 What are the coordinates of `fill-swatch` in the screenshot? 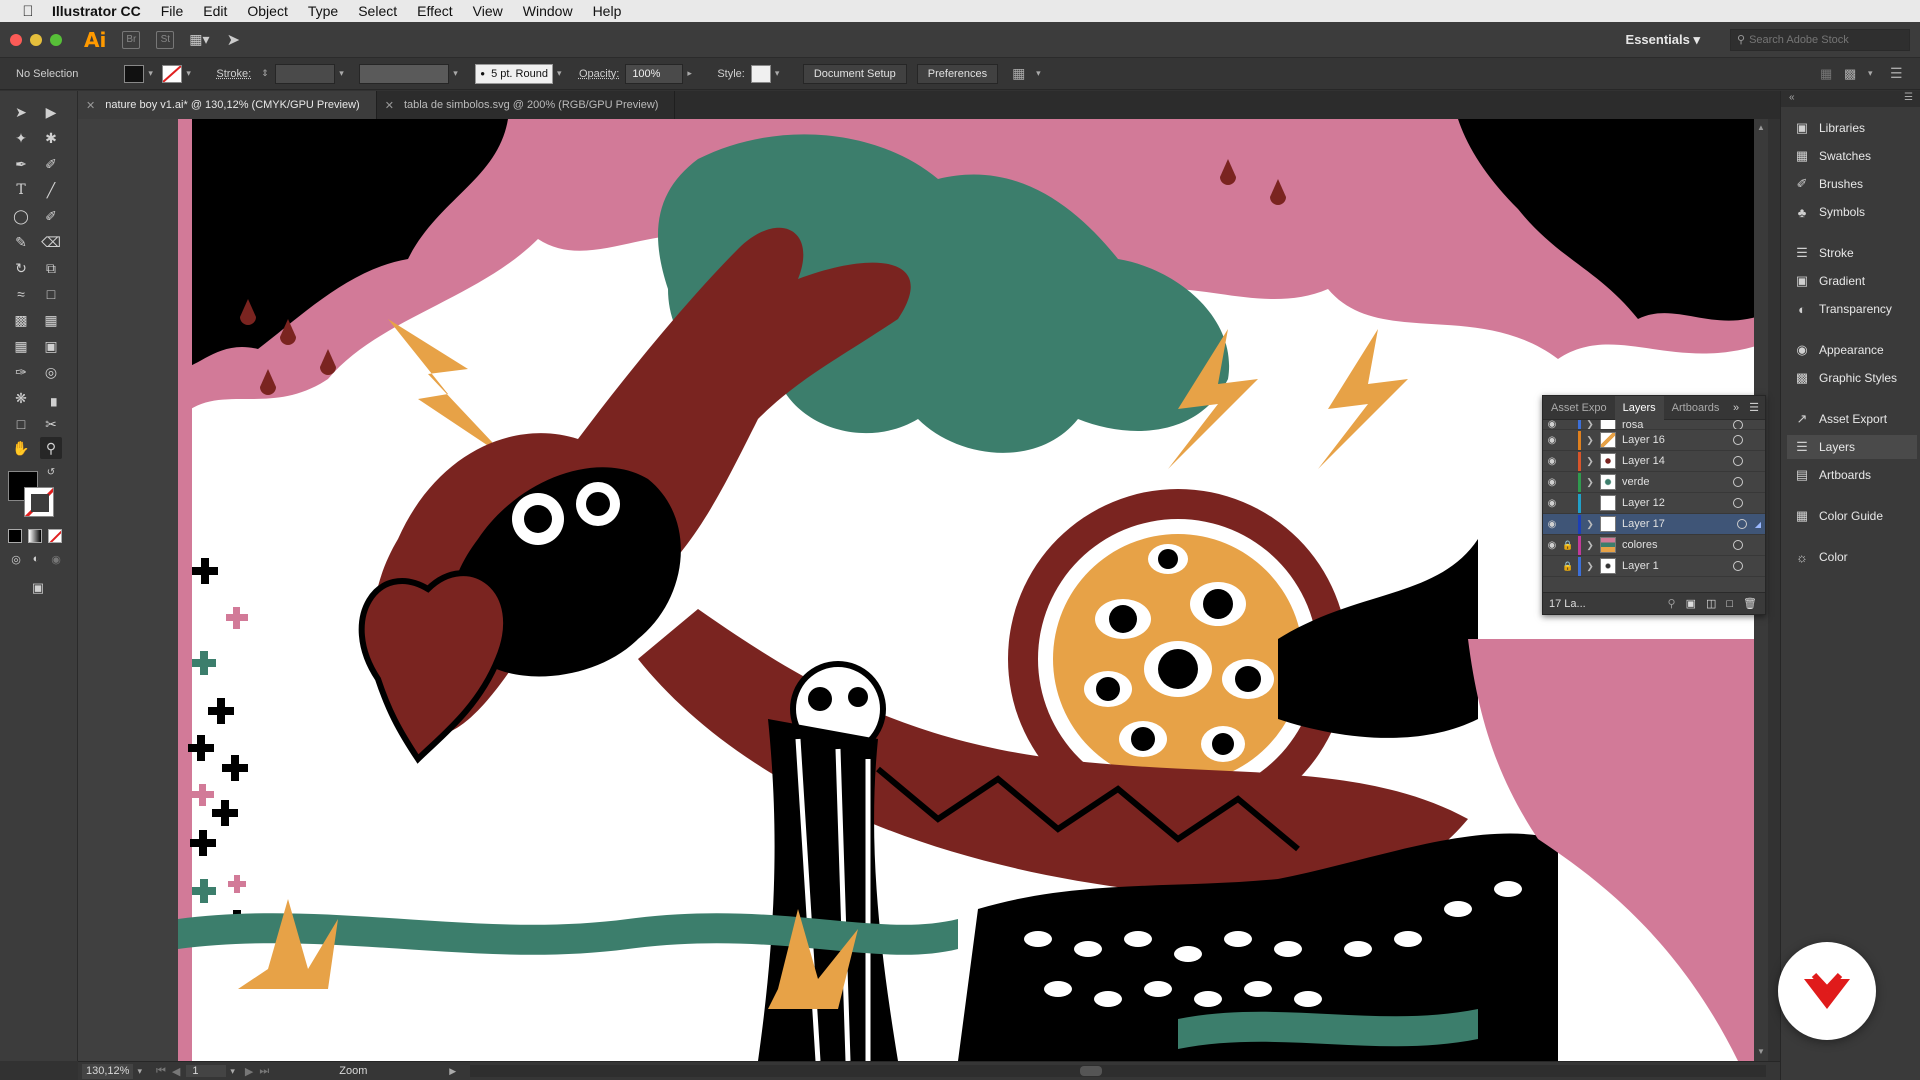 It's located at (134, 73).